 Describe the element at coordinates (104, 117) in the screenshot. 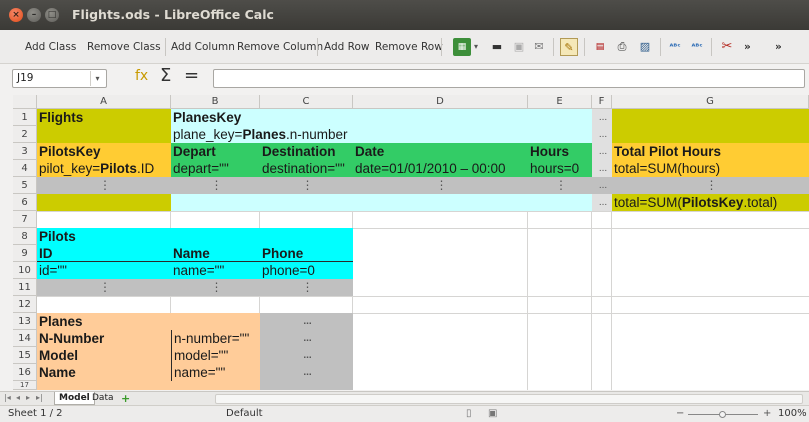

I see `cell-a1: Flights` at that location.